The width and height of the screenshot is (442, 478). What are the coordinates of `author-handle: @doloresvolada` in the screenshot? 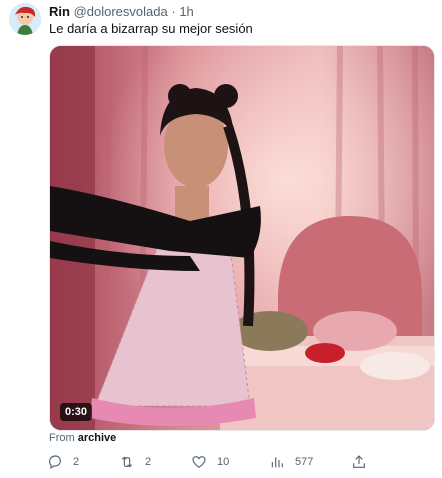 It's located at (121, 11).